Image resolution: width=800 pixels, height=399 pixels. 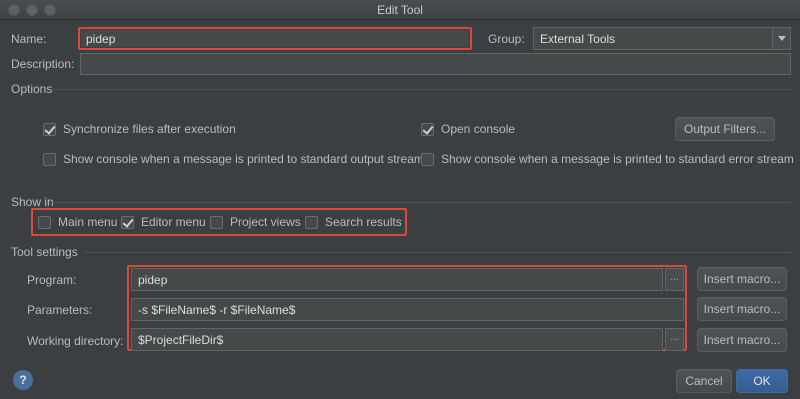 What do you see at coordinates (762, 381) in the screenshot?
I see `ok-button: OK` at bounding box center [762, 381].